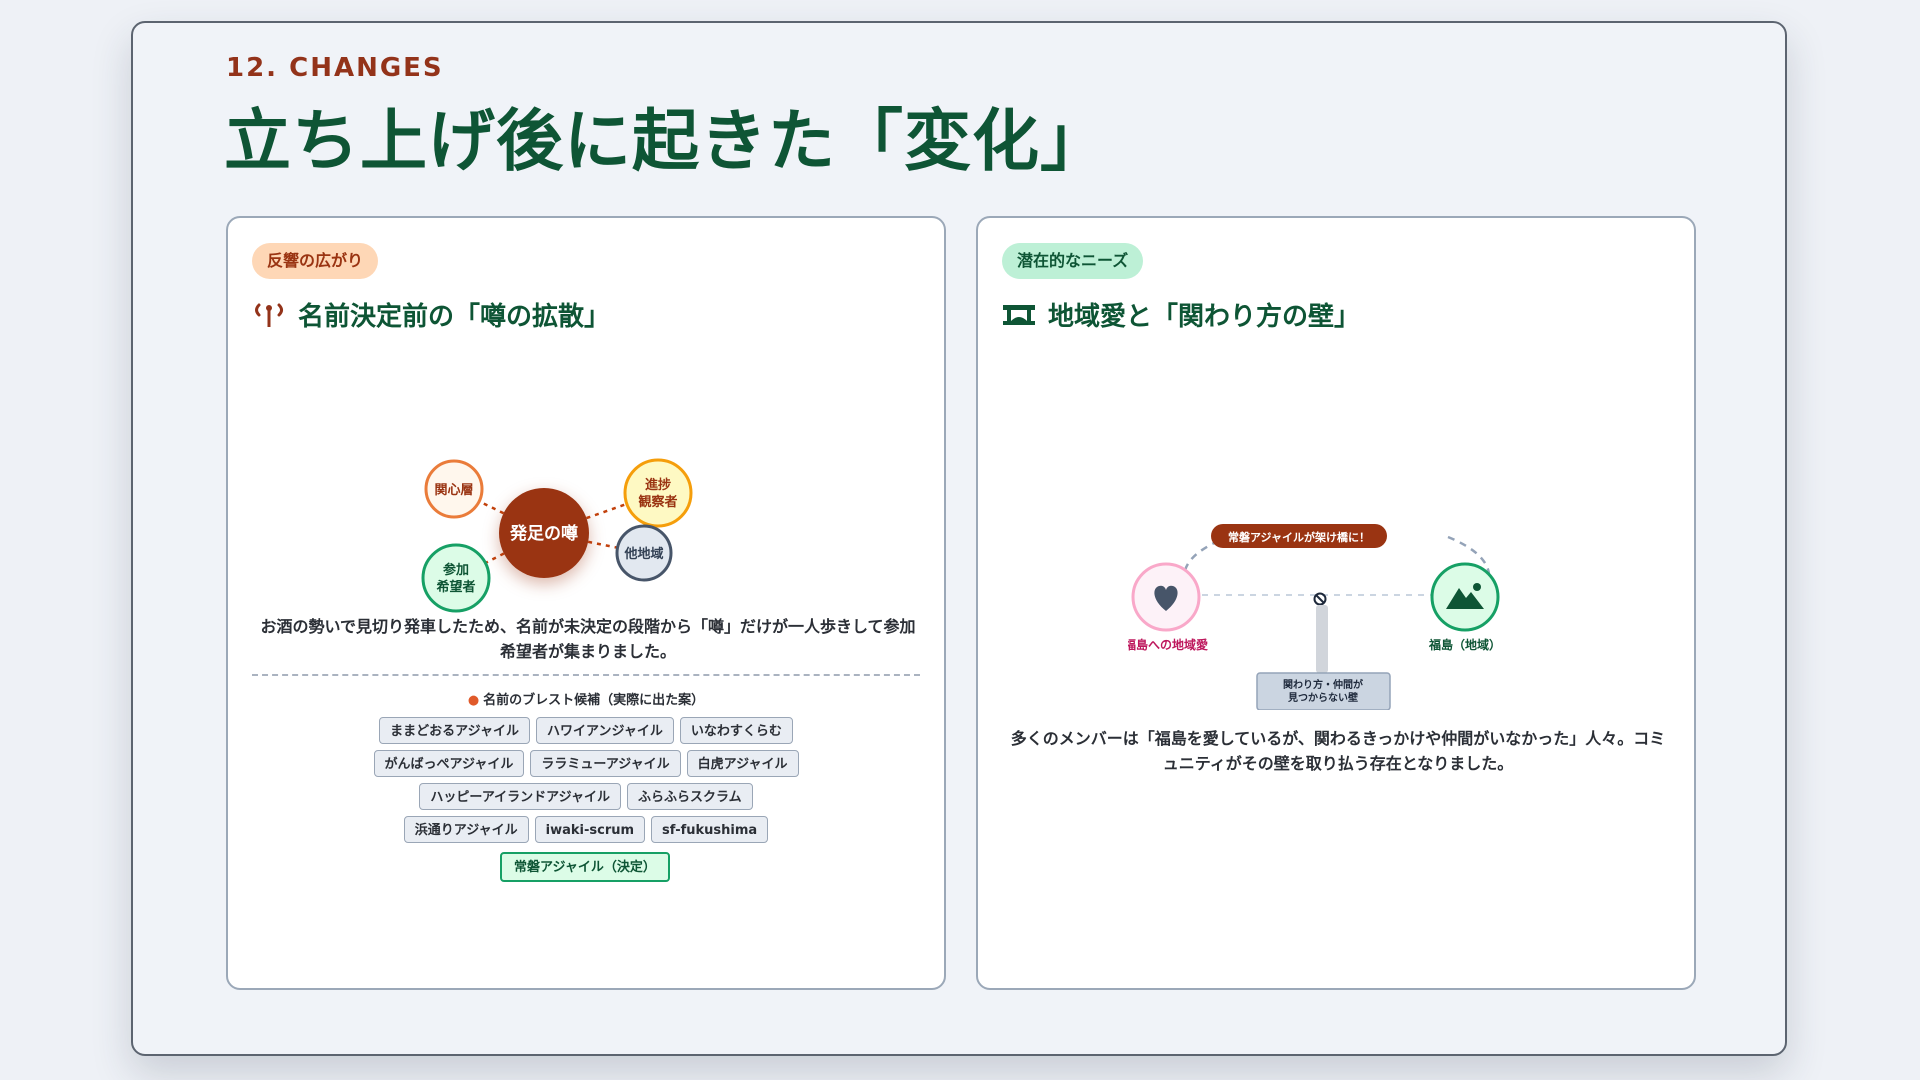  What do you see at coordinates (1073, 261) in the screenshot?
I see `needs-badge: 潜在的なニーズ` at bounding box center [1073, 261].